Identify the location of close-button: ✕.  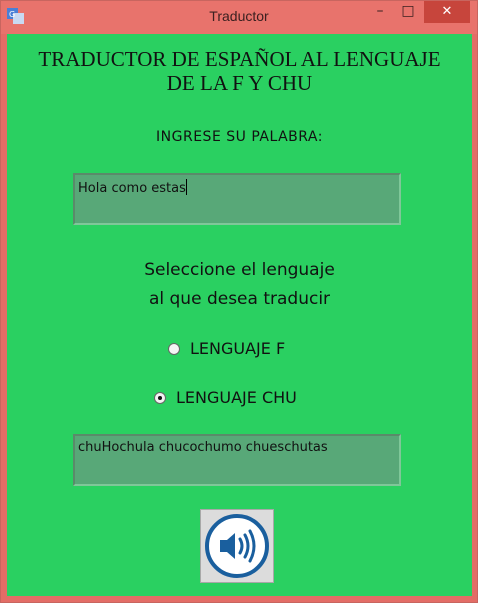
(447, 12).